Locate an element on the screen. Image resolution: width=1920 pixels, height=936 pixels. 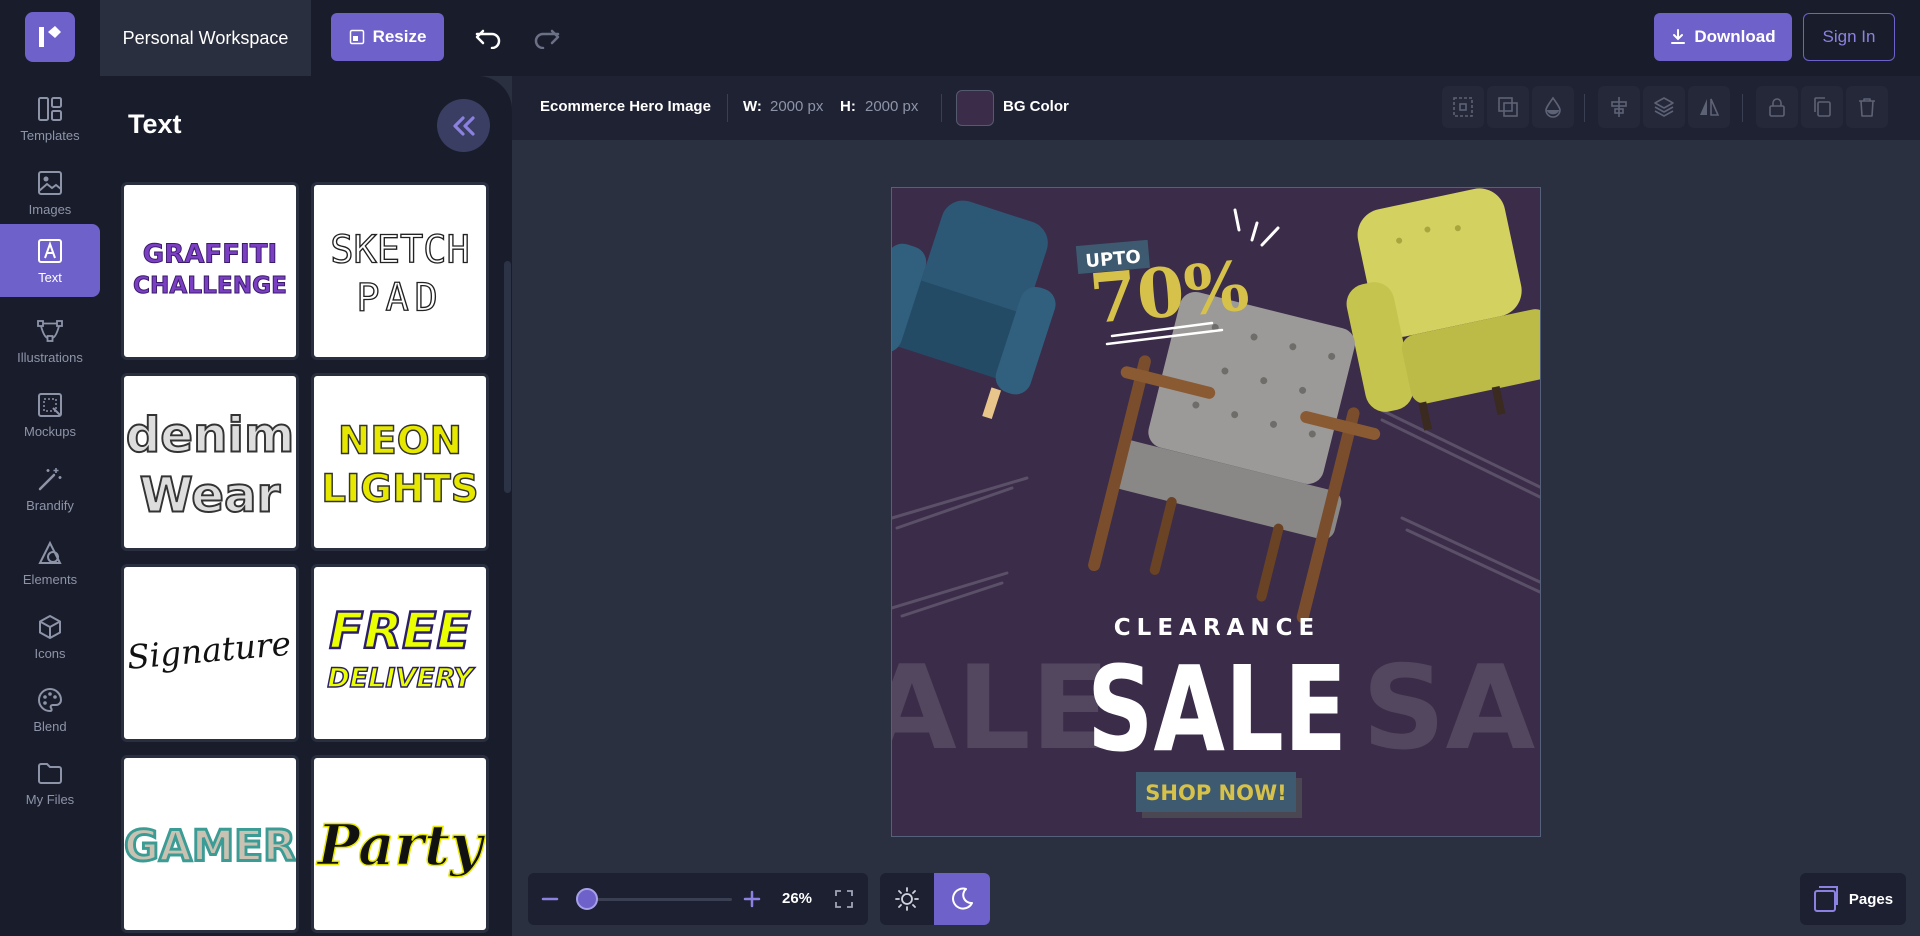
flip-button is located at coordinates (1709, 107).